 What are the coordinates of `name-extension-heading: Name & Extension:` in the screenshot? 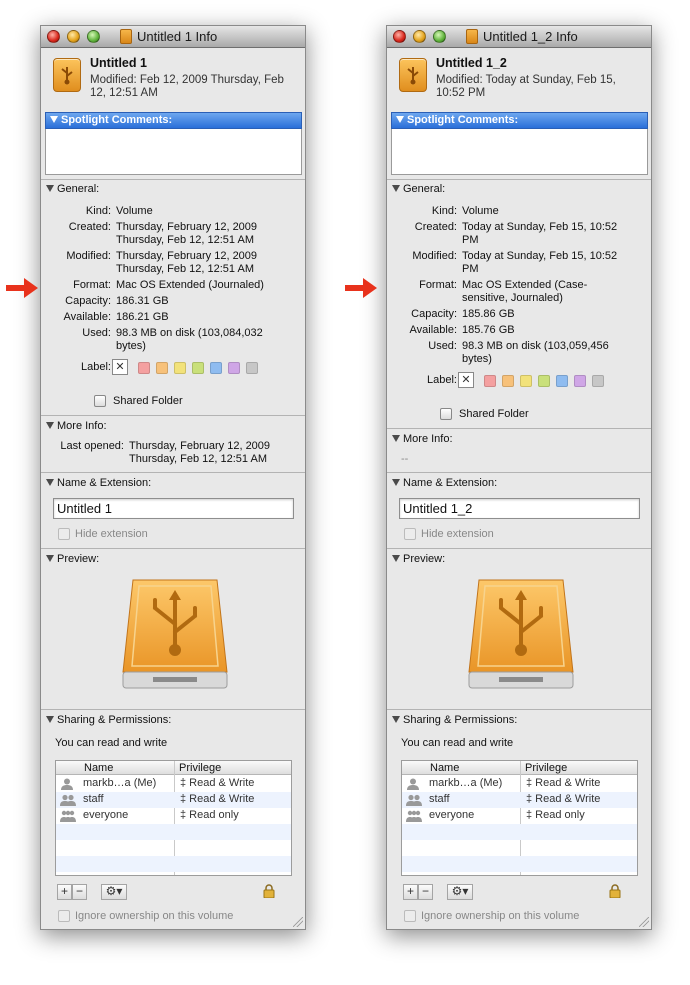 It's located at (450, 483).